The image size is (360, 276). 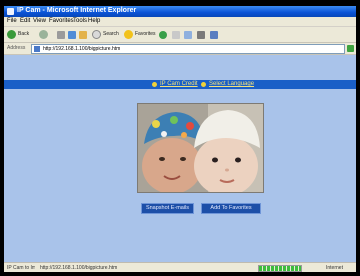 What do you see at coordinates (231, 84) in the screenshot?
I see `select-language-link: Select Language` at bounding box center [231, 84].